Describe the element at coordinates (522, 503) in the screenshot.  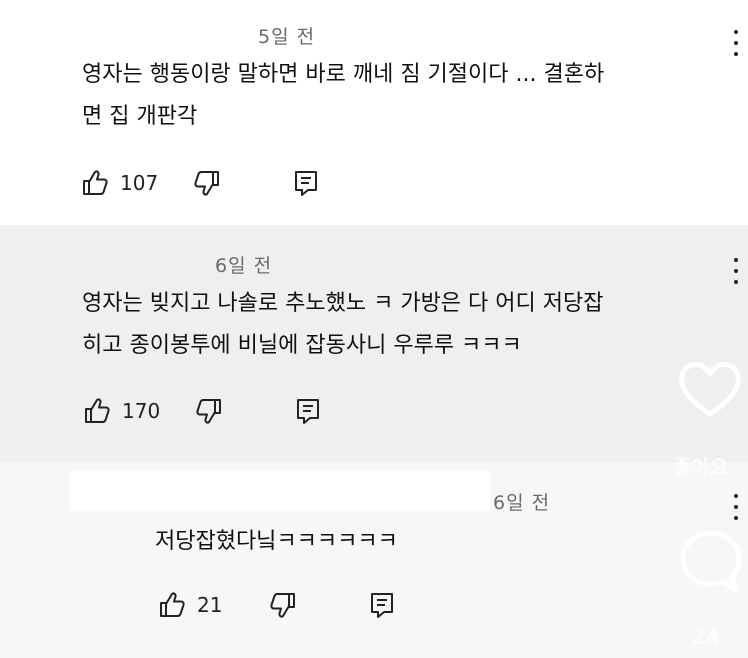
I see `reply-time: 6일 전` at that location.